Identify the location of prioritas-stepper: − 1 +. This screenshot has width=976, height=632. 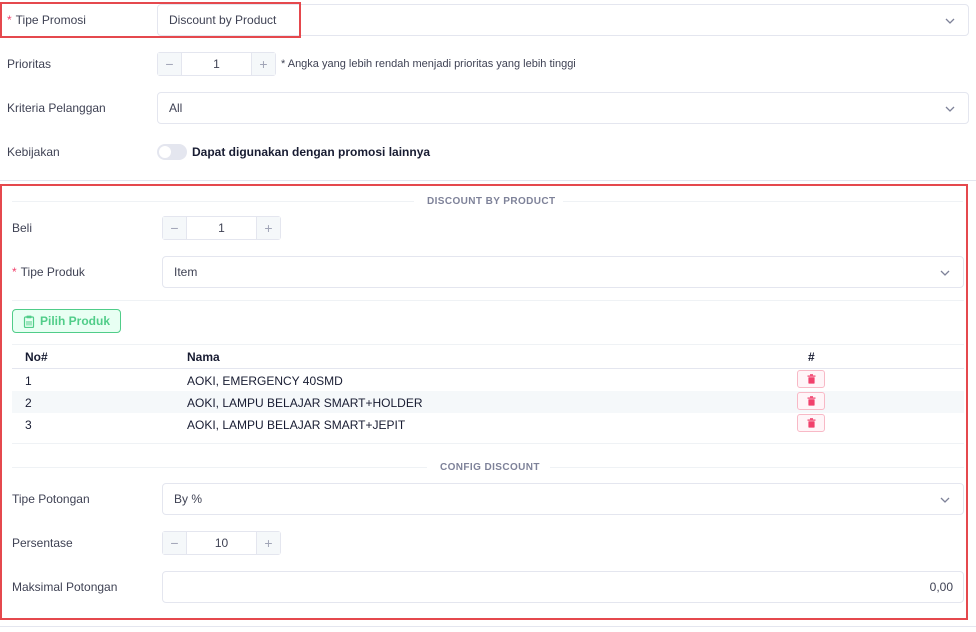
(216, 64).